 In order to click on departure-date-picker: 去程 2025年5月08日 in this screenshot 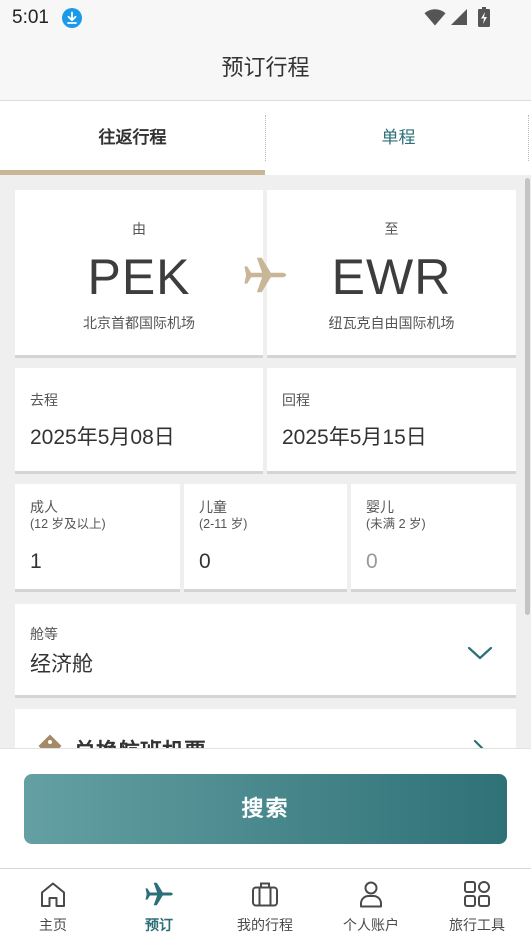, I will do `click(139, 421)`.